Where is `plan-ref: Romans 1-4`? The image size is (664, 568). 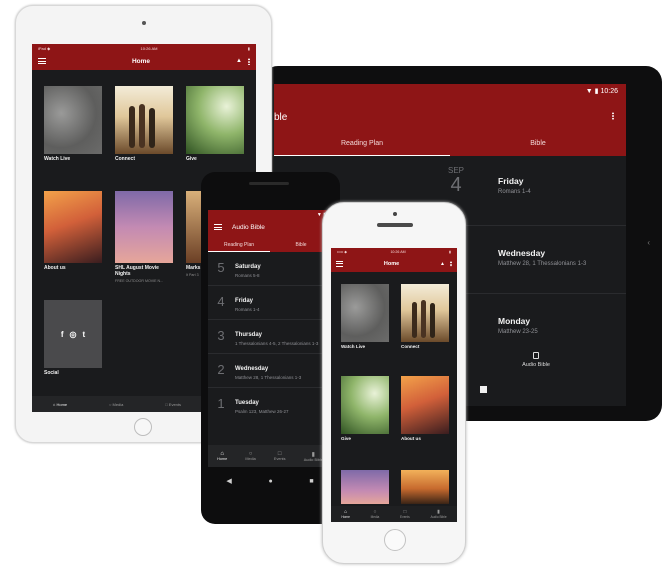 plan-ref: Romans 1-4 is located at coordinates (514, 192).